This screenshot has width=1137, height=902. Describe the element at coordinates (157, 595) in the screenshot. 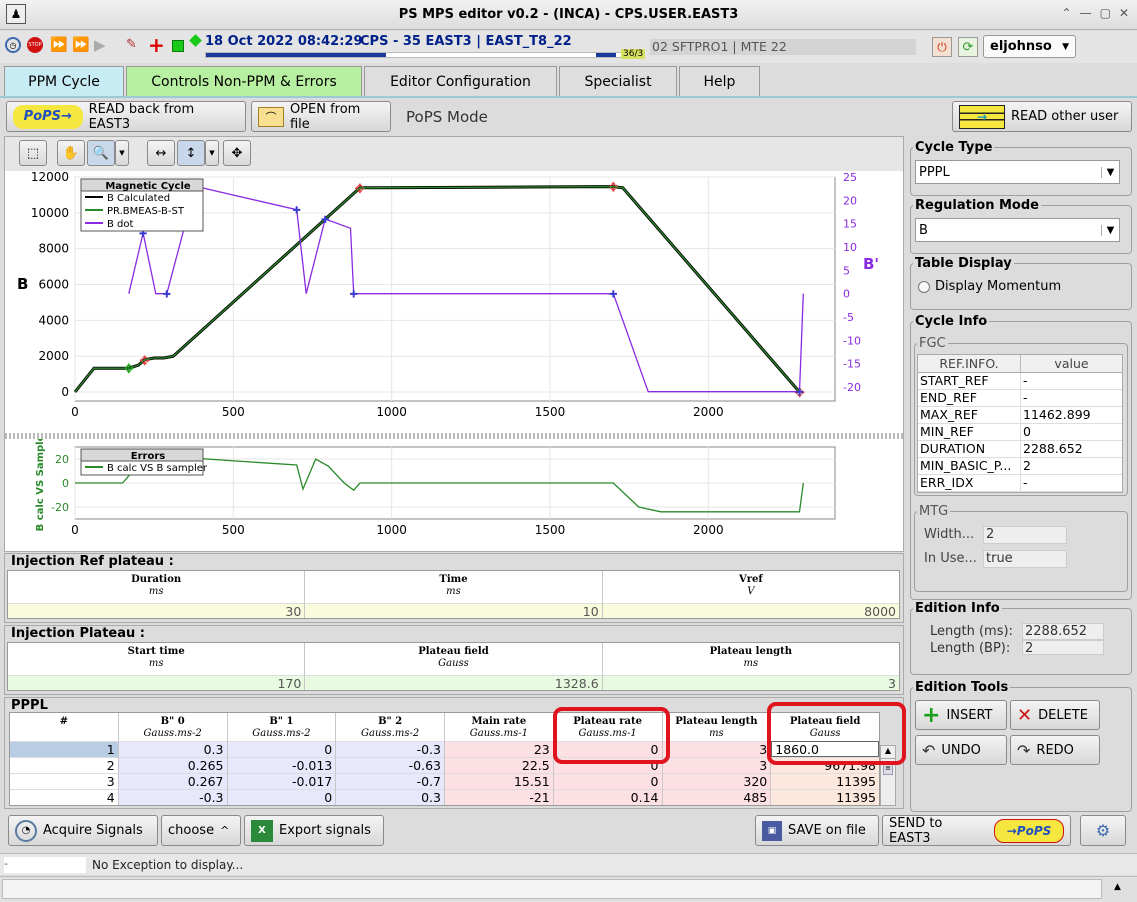

I see `param-column: Duration ms 30` at that location.